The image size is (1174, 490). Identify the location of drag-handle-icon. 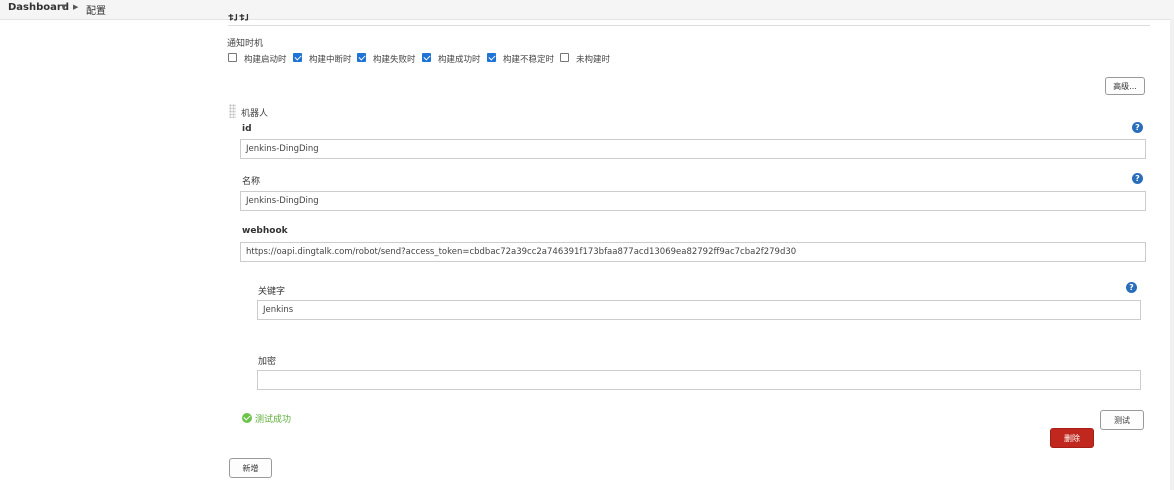
(232, 111).